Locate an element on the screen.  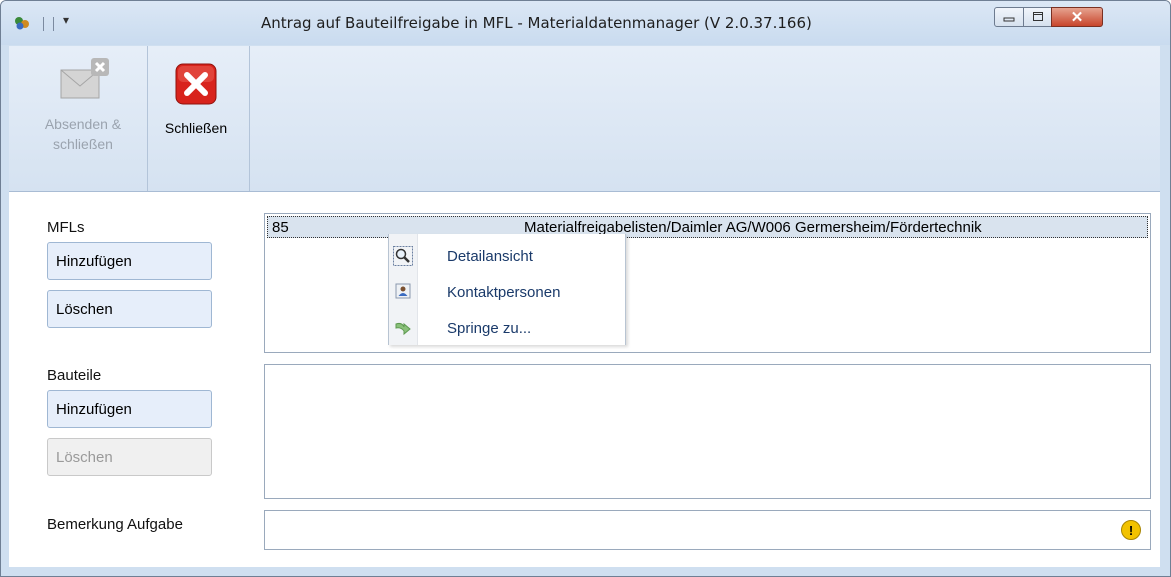
close-button: Schließen is located at coordinates (196, 118).